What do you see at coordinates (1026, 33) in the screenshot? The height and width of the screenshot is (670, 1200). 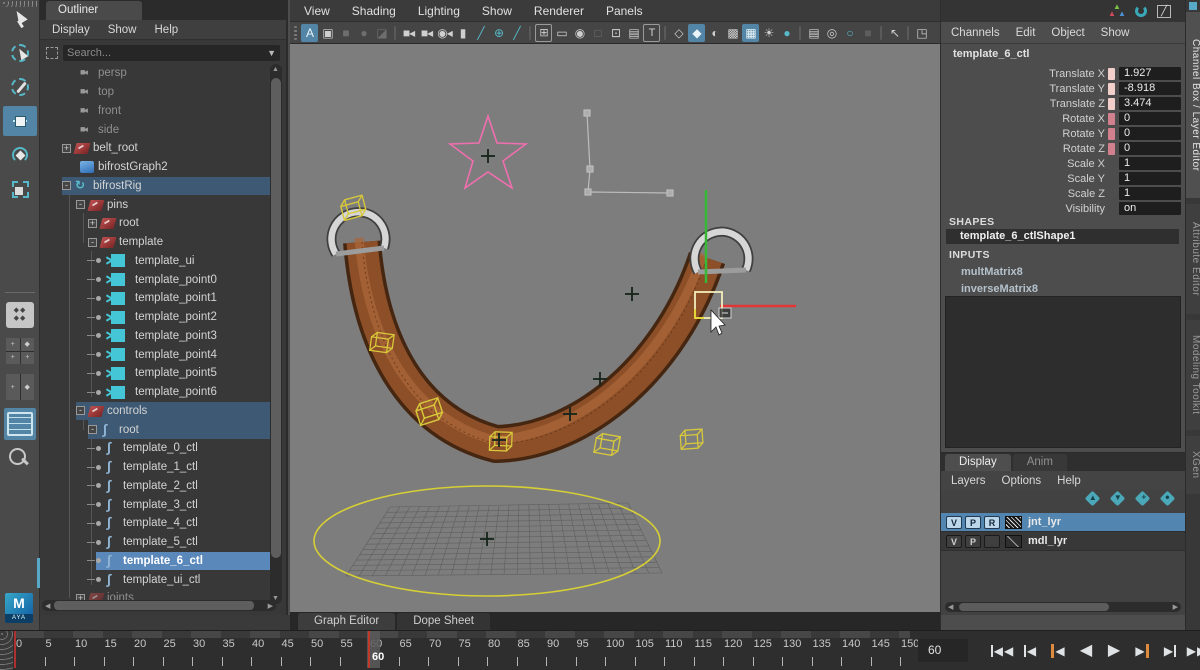 I see `channel-box-menu-item: Edit` at bounding box center [1026, 33].